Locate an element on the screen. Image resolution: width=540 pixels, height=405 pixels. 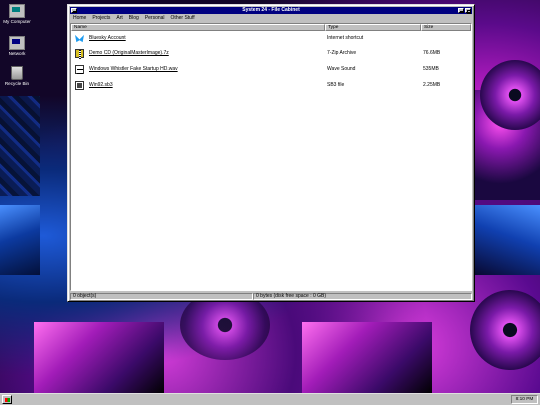
file-type: Wave Sound is located at coordinates (341, 69).